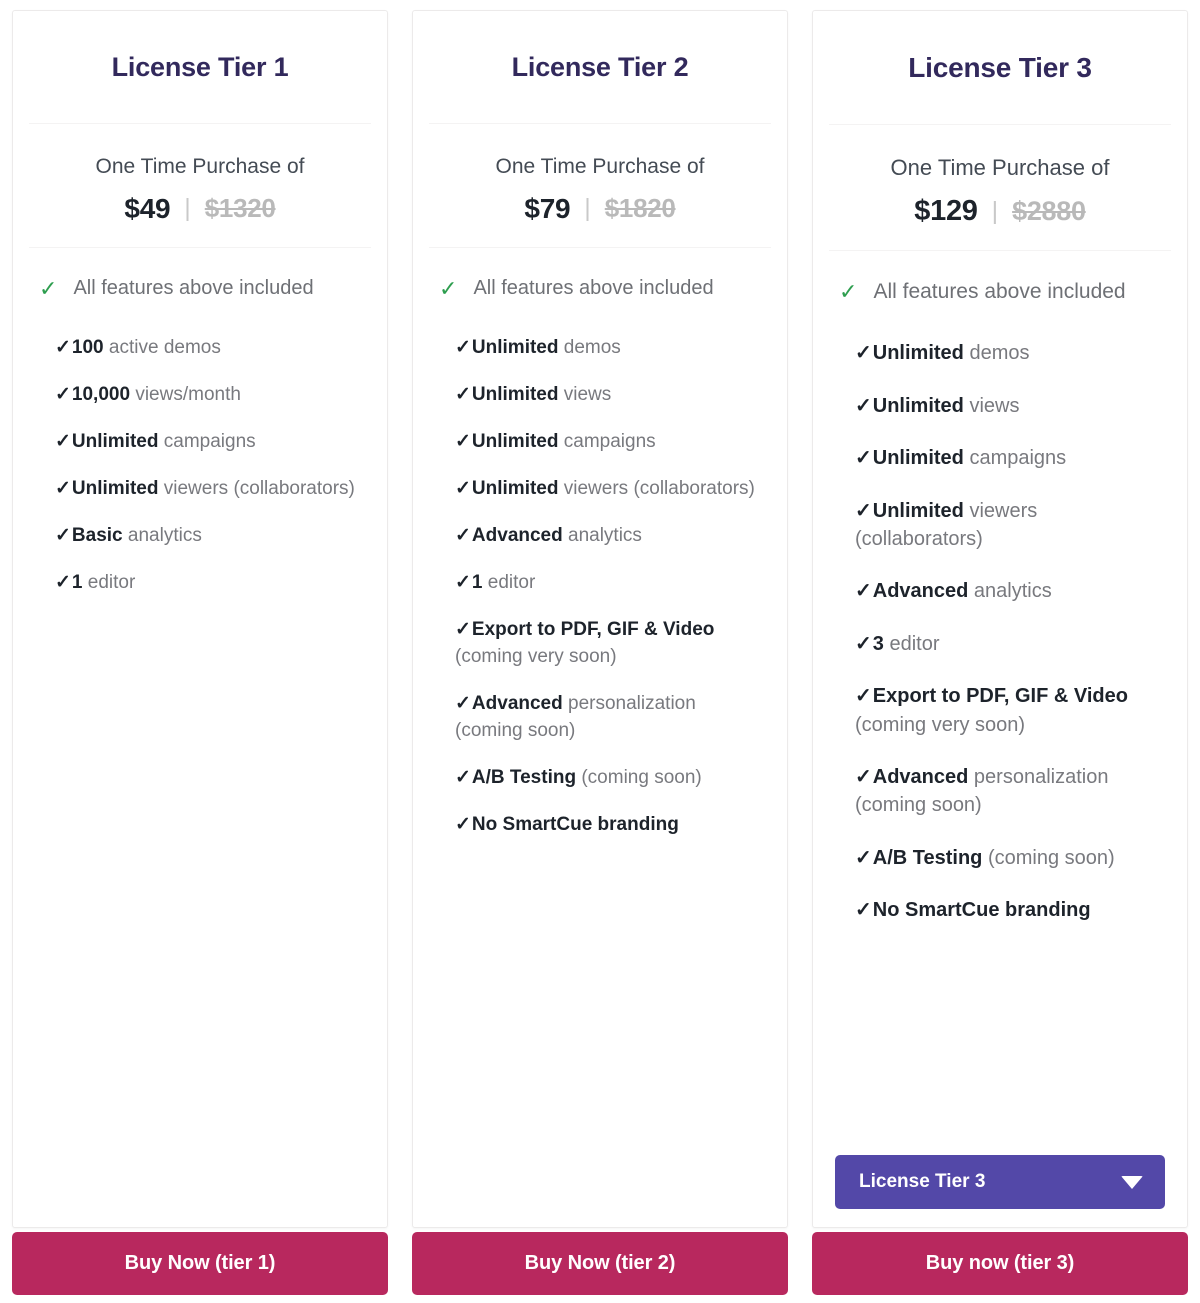  What do you see at coordinates (162, 347) in the screenshot?
I see `feature-detail: active demos` at bounding box center [162, 347].